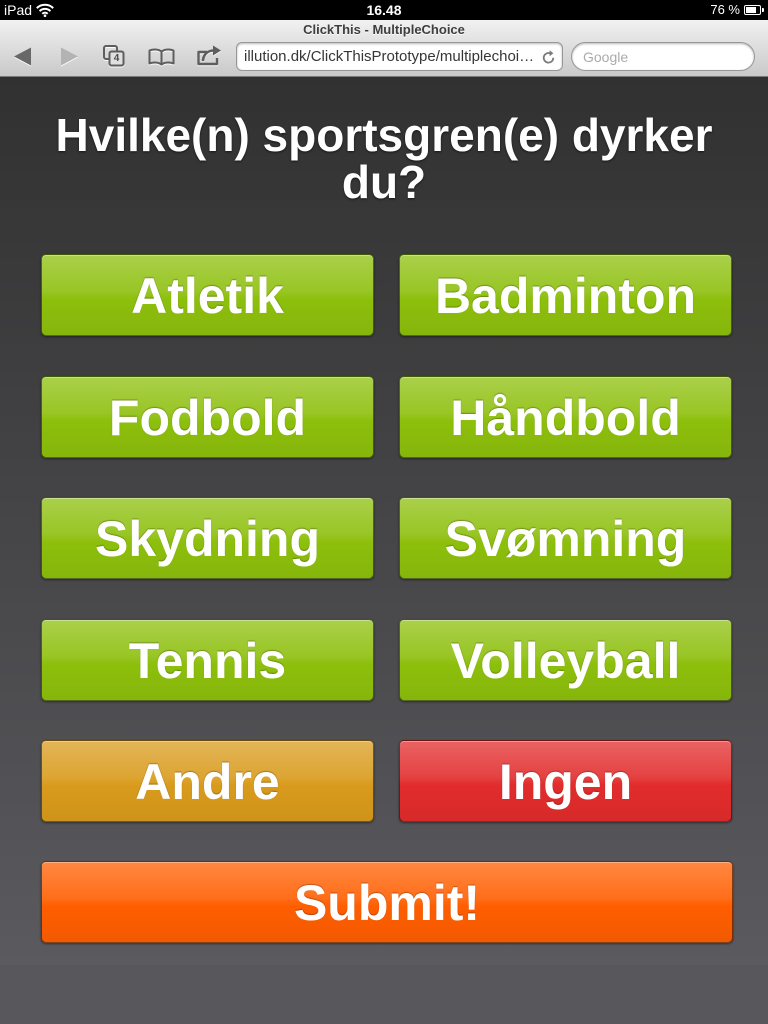 The image size is (768, 1024). Describe the element at coordinates (565, 659) in the screenshot. I see `option-button-volleyball: Volleyball` at that location.